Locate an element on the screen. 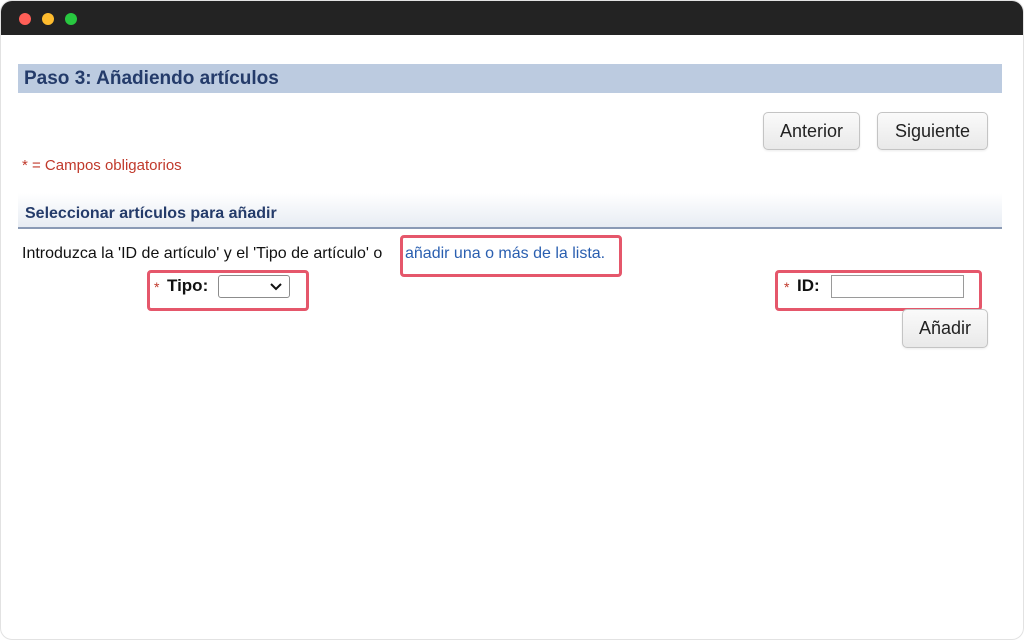 This screenshot has width=1024, height=640. highlight-link-box is located at coordinates (511, 256).